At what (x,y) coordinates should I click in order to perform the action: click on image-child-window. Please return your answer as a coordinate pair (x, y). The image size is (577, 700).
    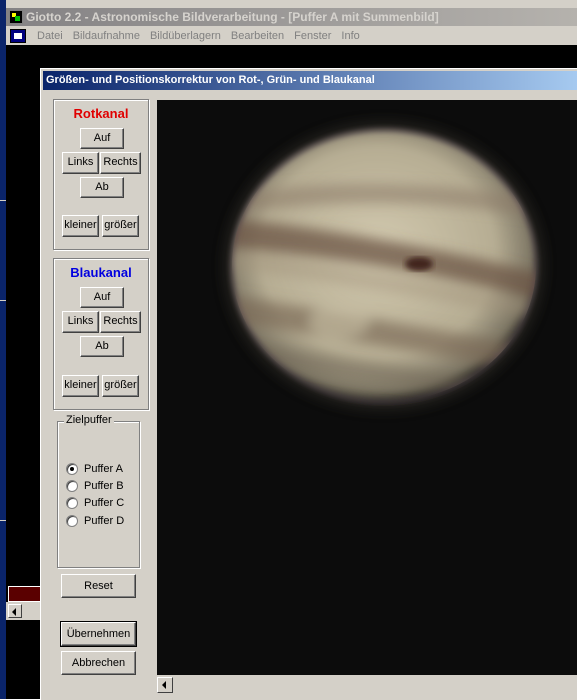
    Looking at the image, I should click on (25, 335).